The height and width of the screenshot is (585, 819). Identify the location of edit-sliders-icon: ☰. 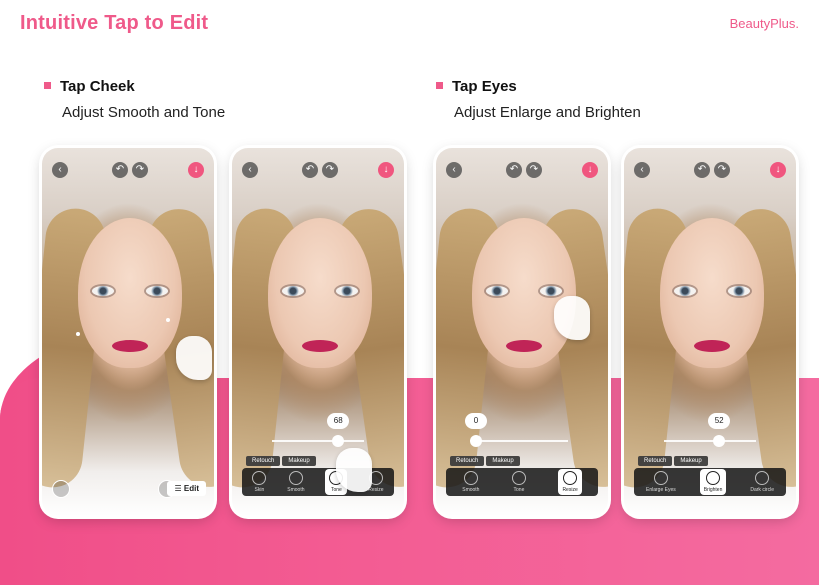
(179, 488).